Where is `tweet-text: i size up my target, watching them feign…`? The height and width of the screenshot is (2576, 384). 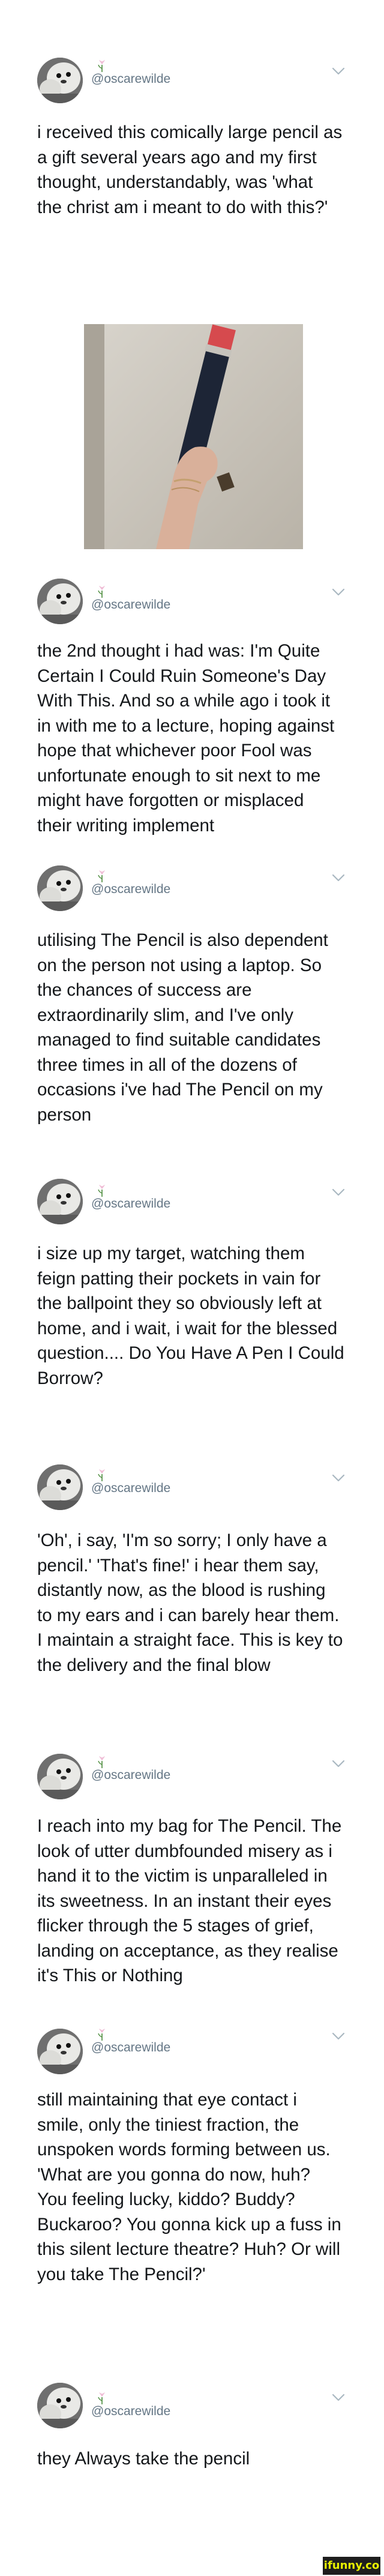
tweet-text: i size up my target, watching them feign… is located at coordinates (190, 1316).